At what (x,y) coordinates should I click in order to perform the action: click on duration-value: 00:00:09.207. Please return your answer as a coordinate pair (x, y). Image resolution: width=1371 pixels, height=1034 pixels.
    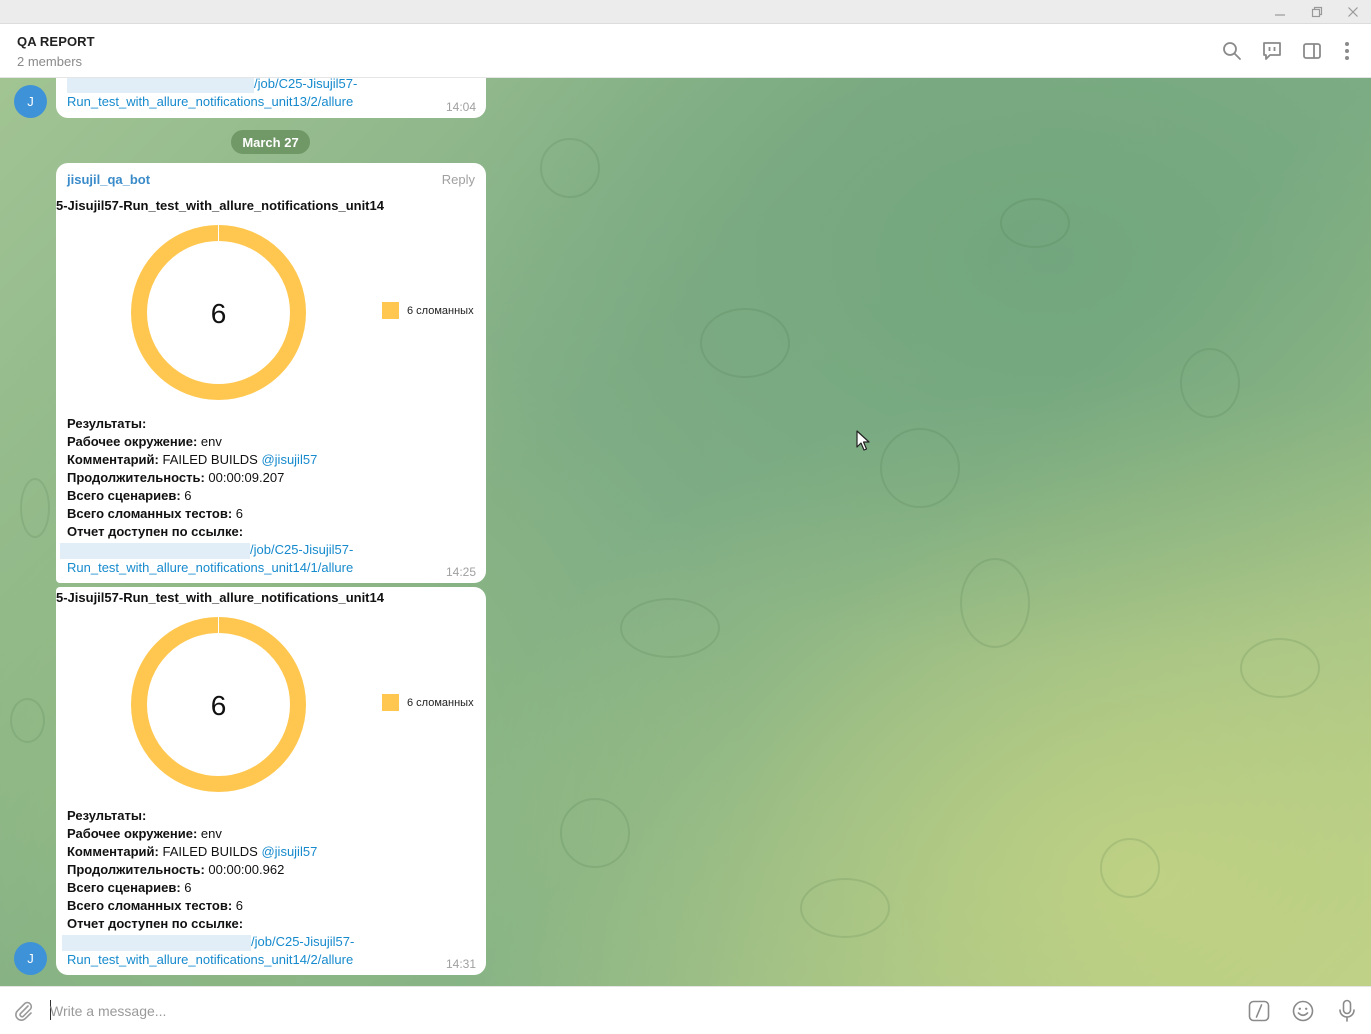
    Looking at the image, I should click on (244, 477).